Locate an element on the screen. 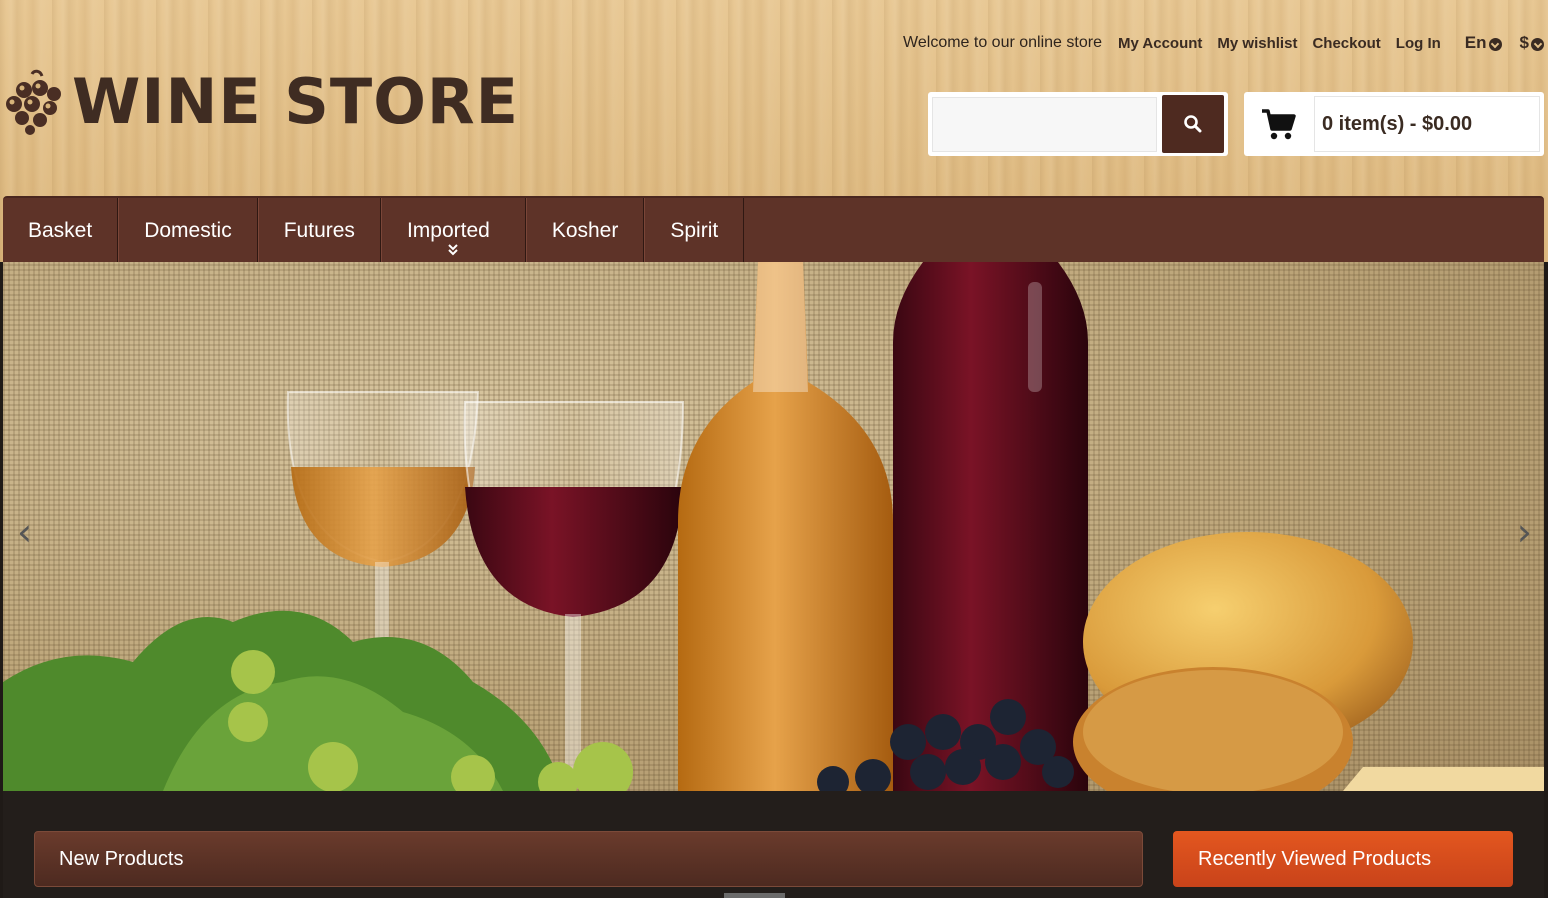 The image size is (1548, 898). grape-cluster-icon is located at coordinates (33, 102).